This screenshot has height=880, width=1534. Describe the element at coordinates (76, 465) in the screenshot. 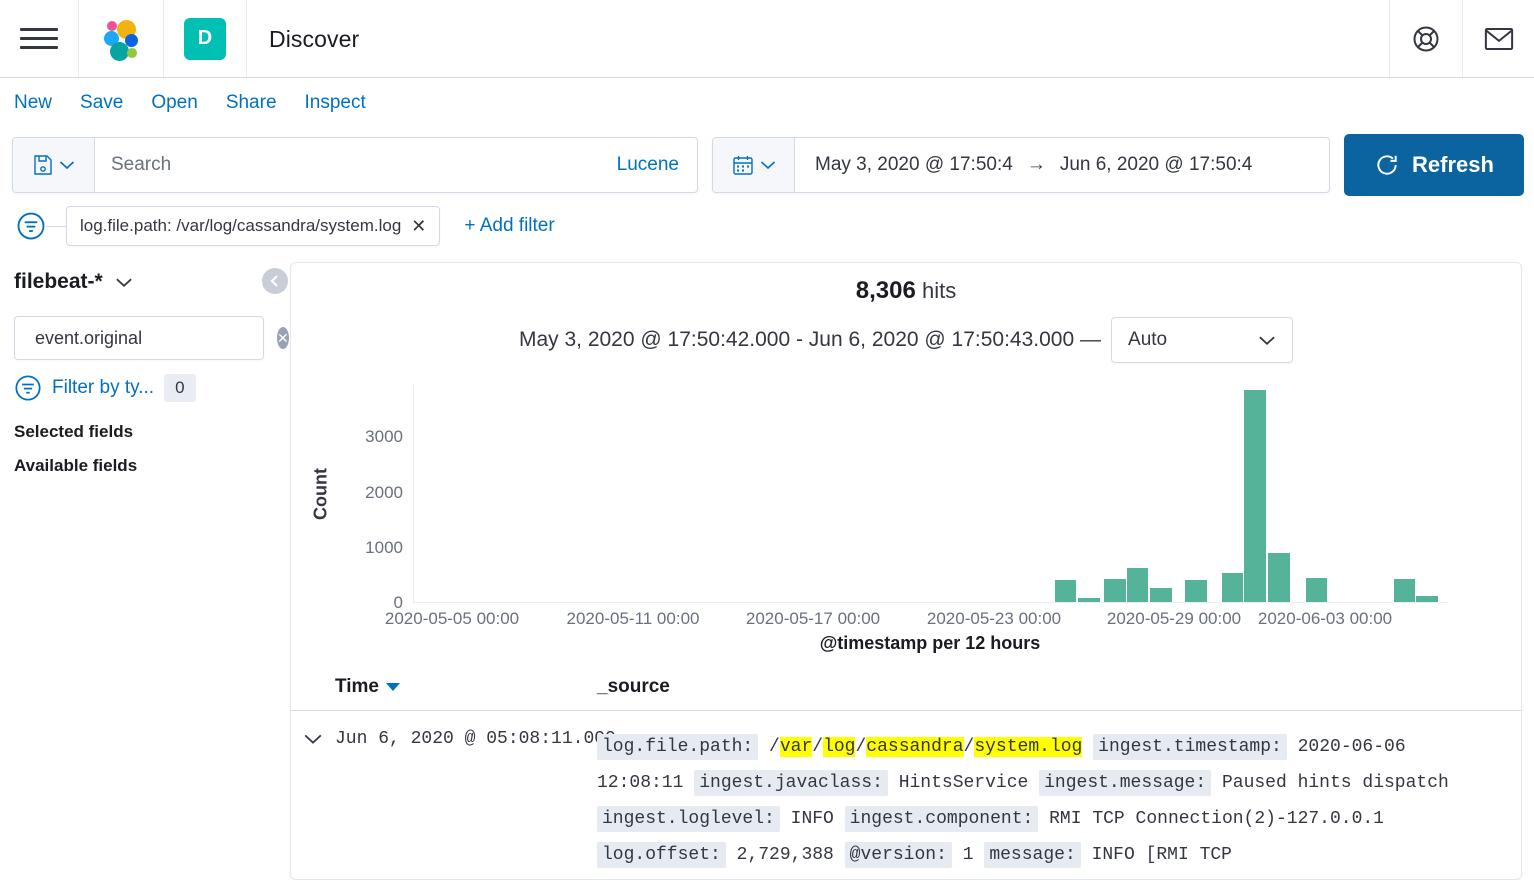

I see `available-fields-heading: Available fields` at that location.